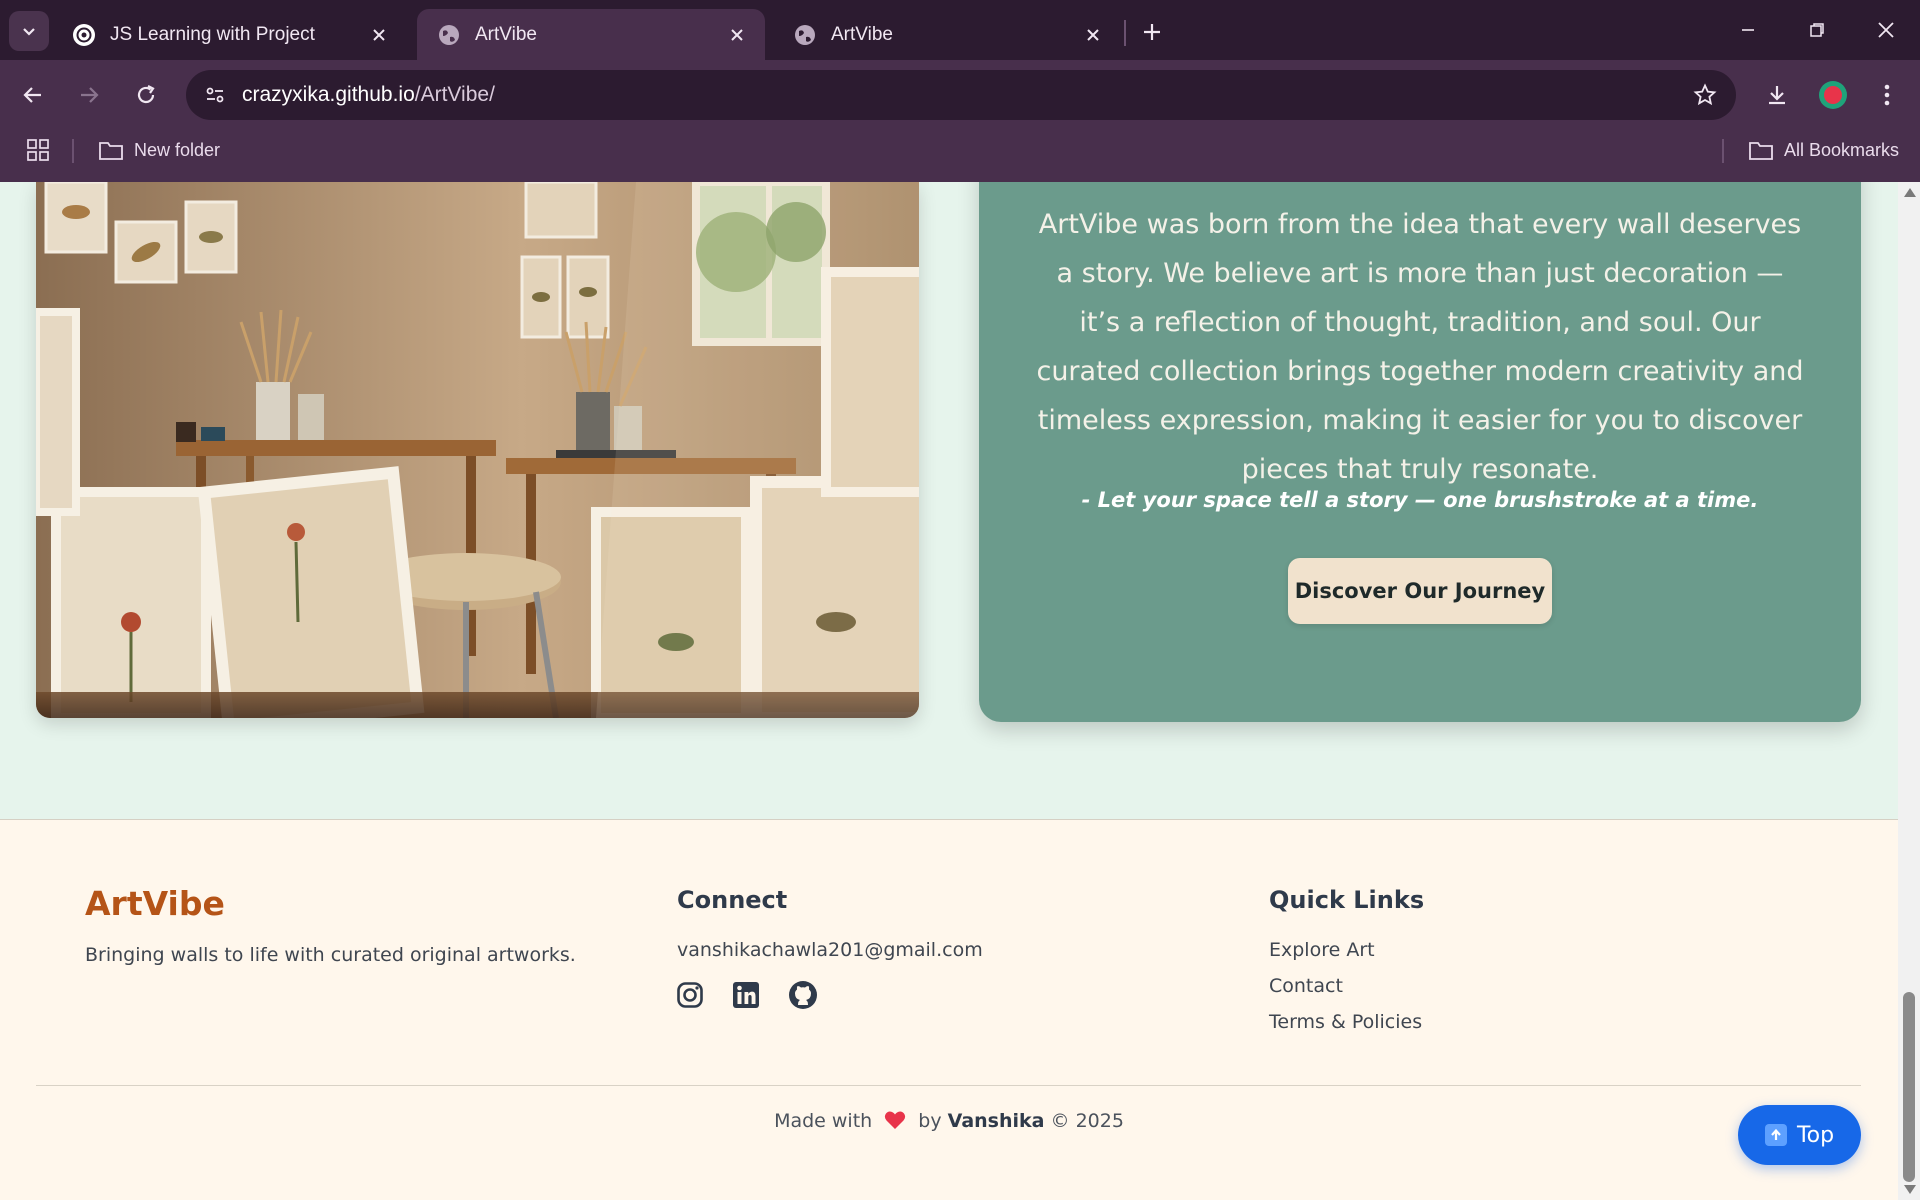  What do you see at coordinates (1705, 95) in the screenshot?
I see `bookmark-star-icon` at bounding box center [1705, 95].